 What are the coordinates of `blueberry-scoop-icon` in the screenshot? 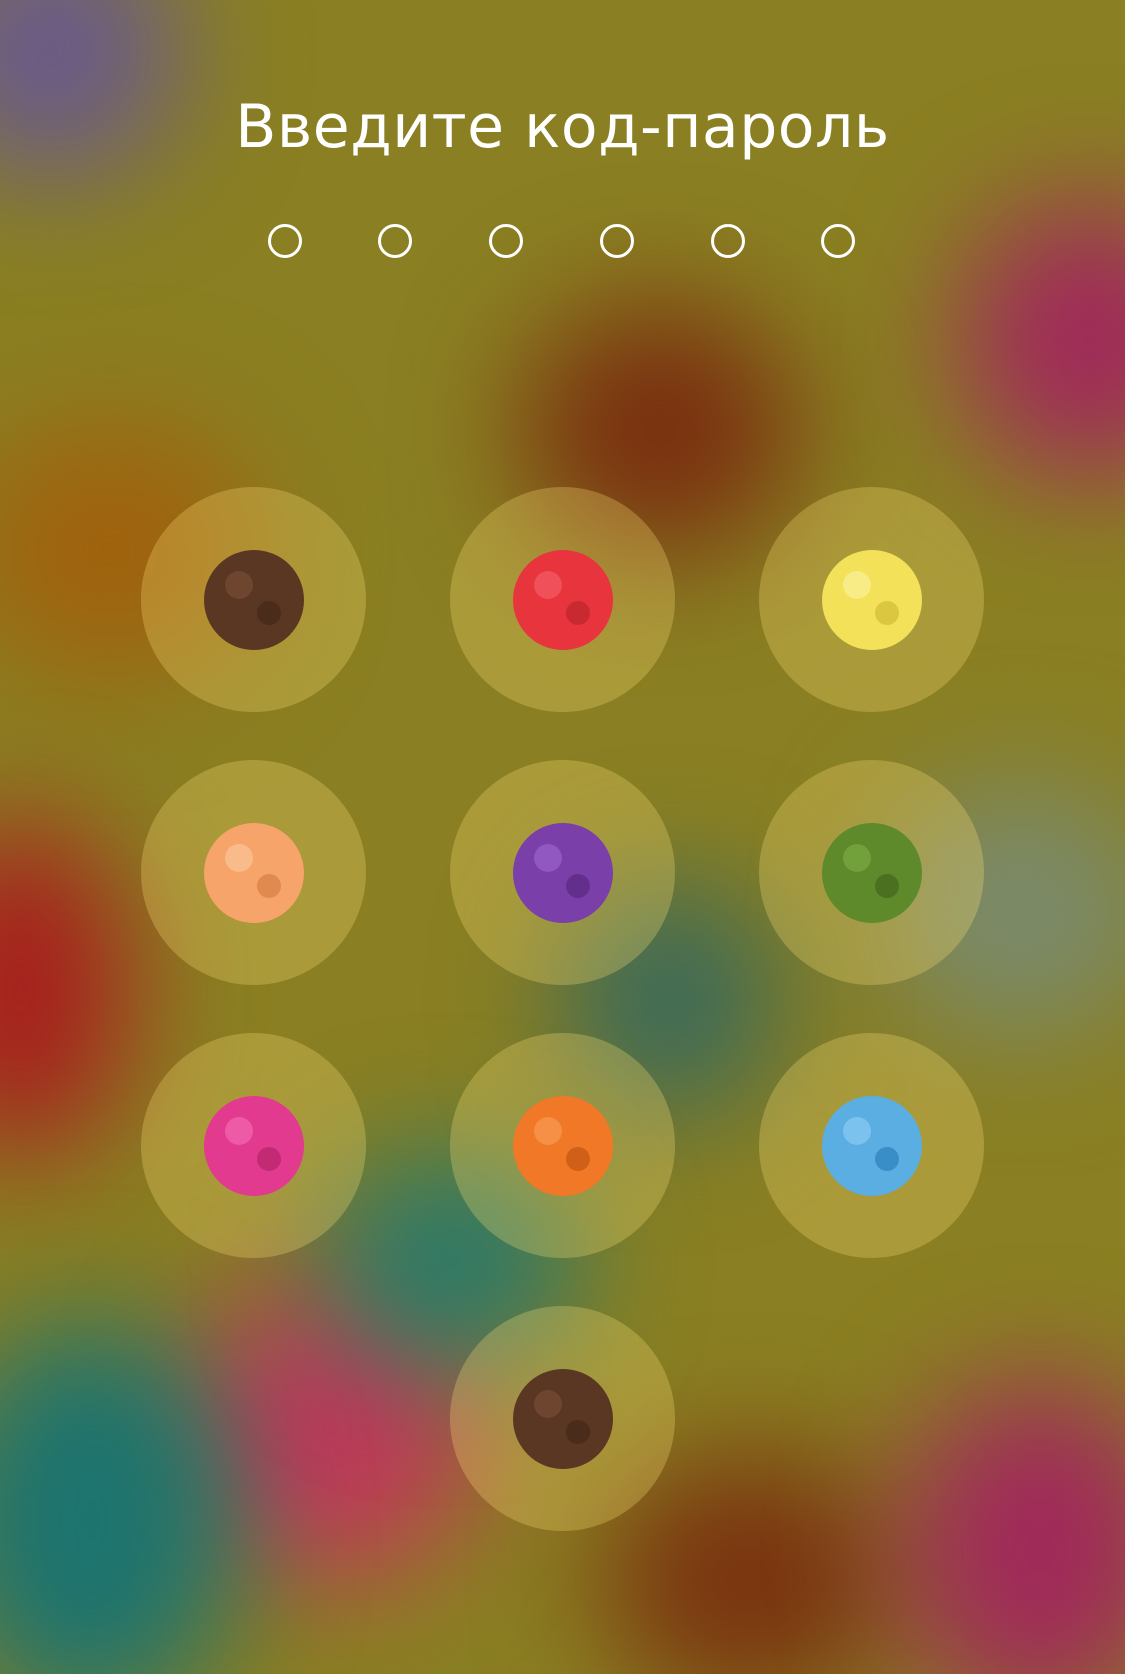 It's located at (562, 872).